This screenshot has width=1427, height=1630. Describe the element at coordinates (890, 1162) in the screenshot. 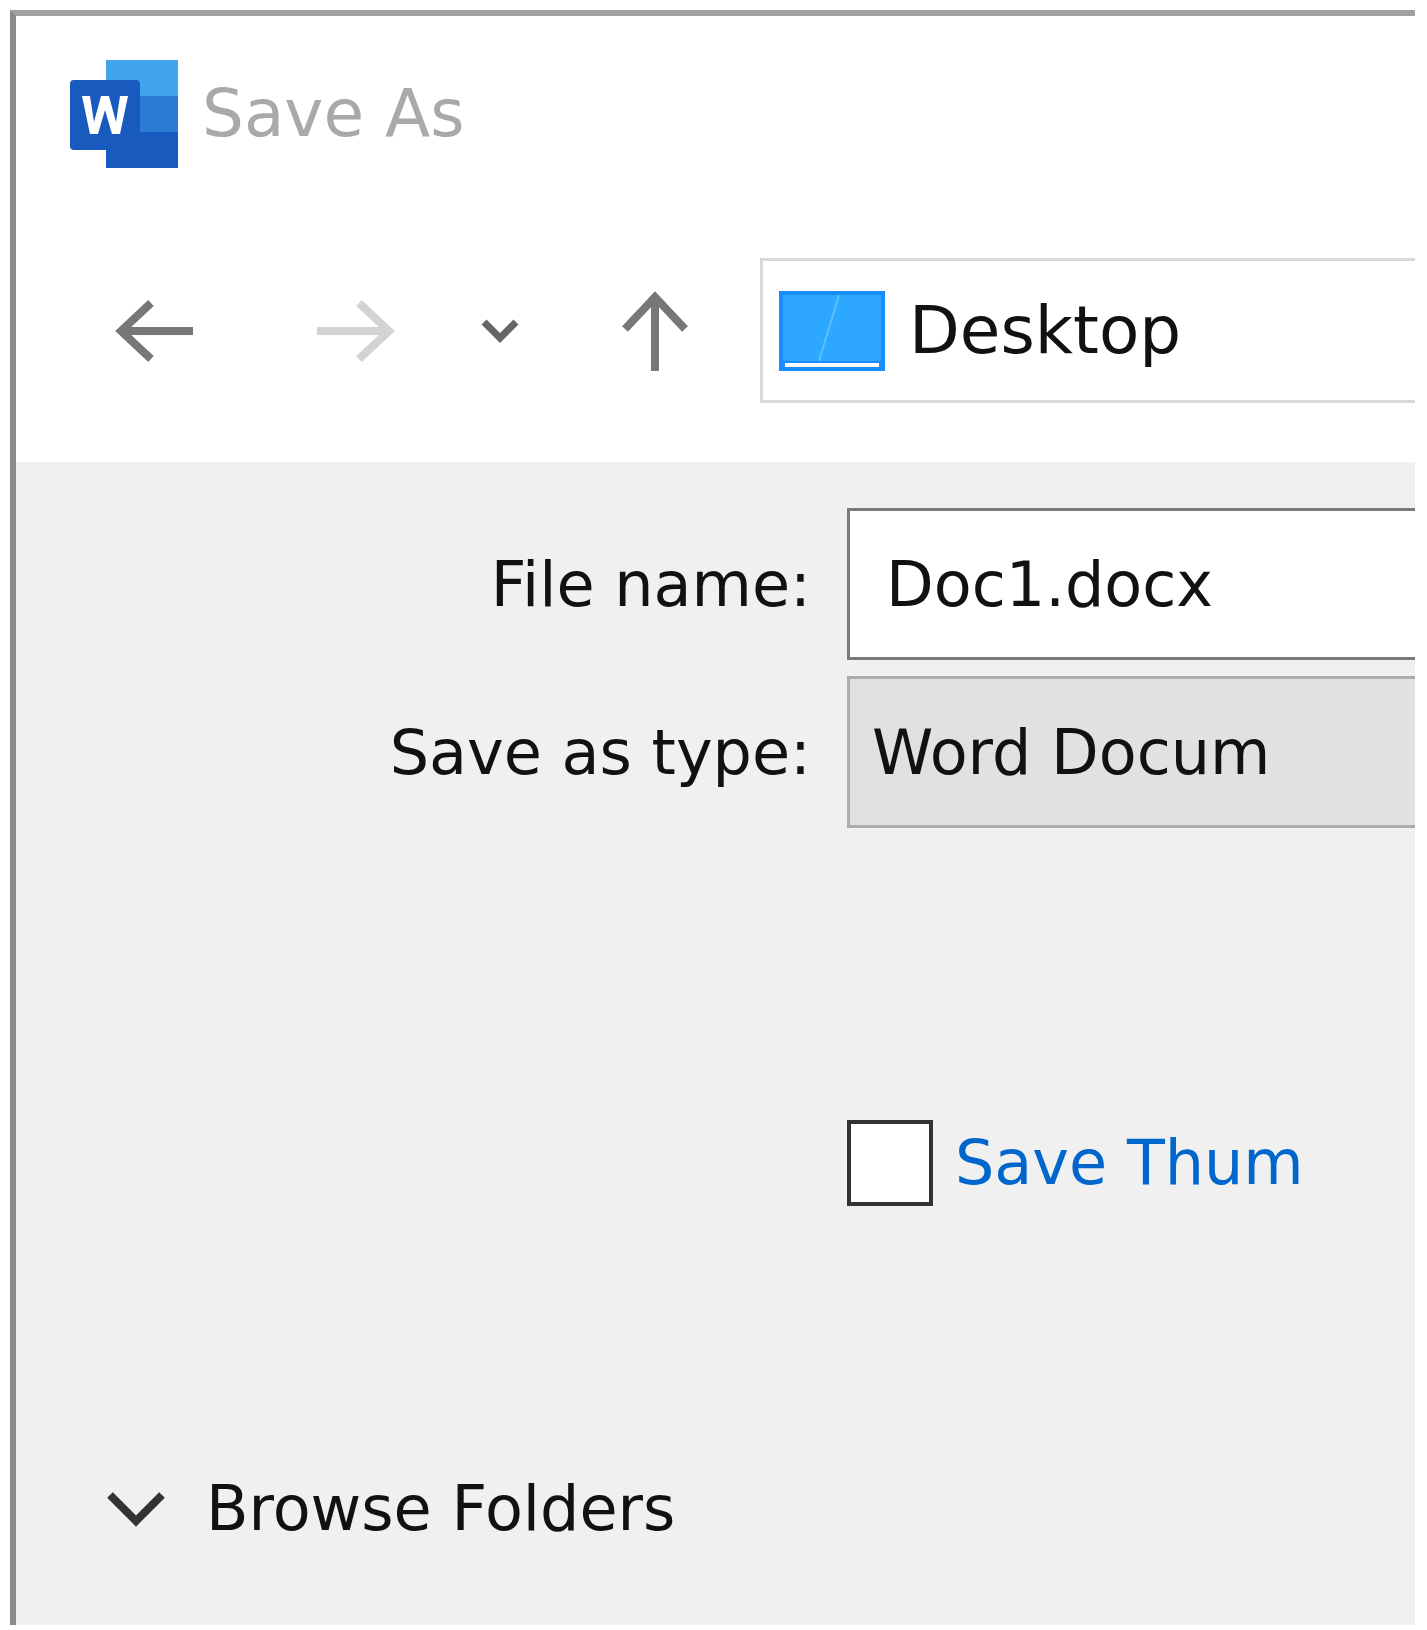

I see `checkbox` at that location.